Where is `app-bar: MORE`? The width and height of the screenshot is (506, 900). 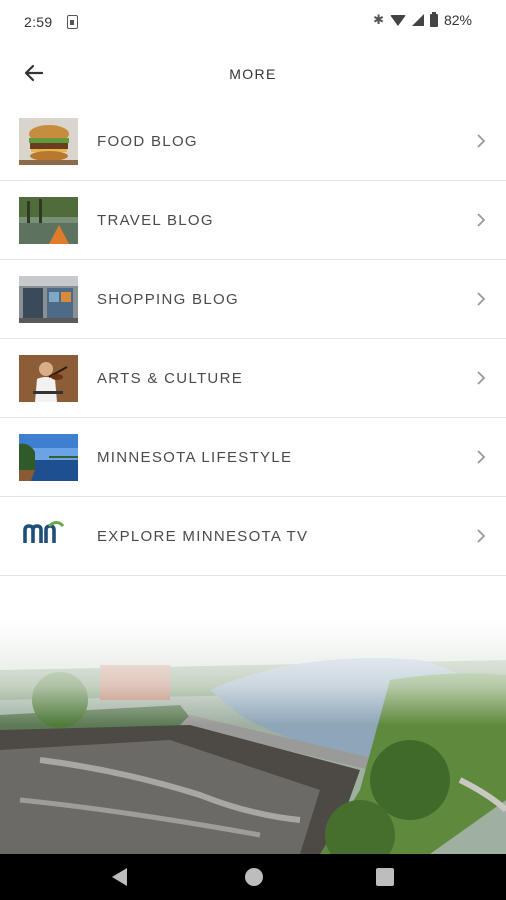
app-bar: MORE is located at coordinates (253, 73).